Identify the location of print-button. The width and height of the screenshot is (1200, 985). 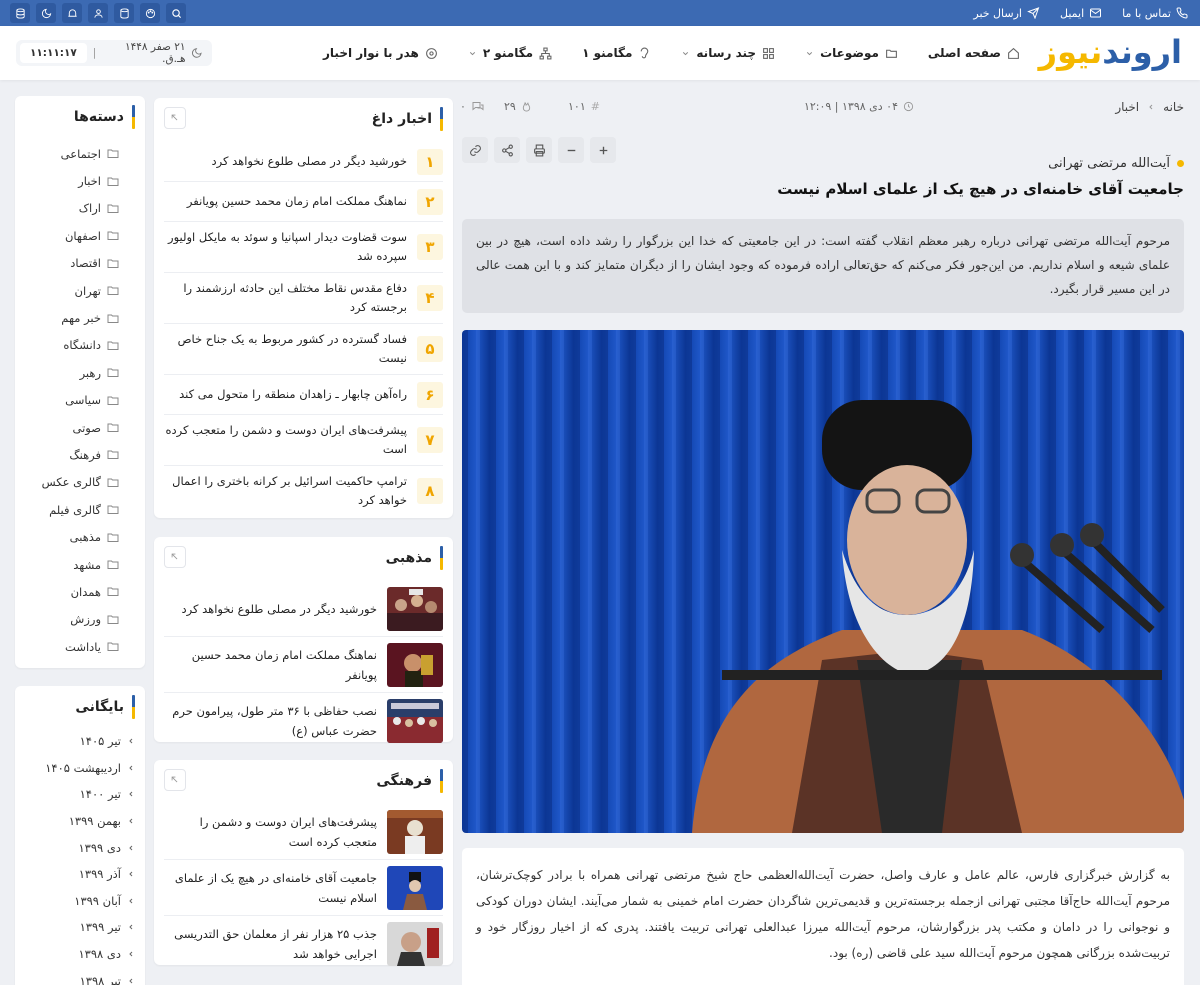
(539, 150).